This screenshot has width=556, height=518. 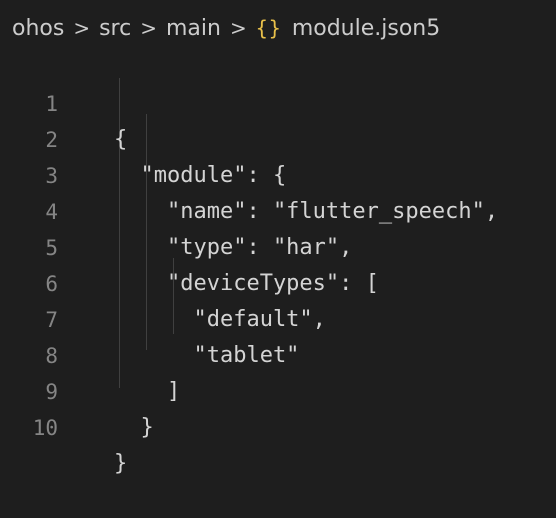 What do you see at coordinates (366, 28) in the screenshot?
I see `breadcrumb-item-file: module.json5` at bounding box center [366, 28].